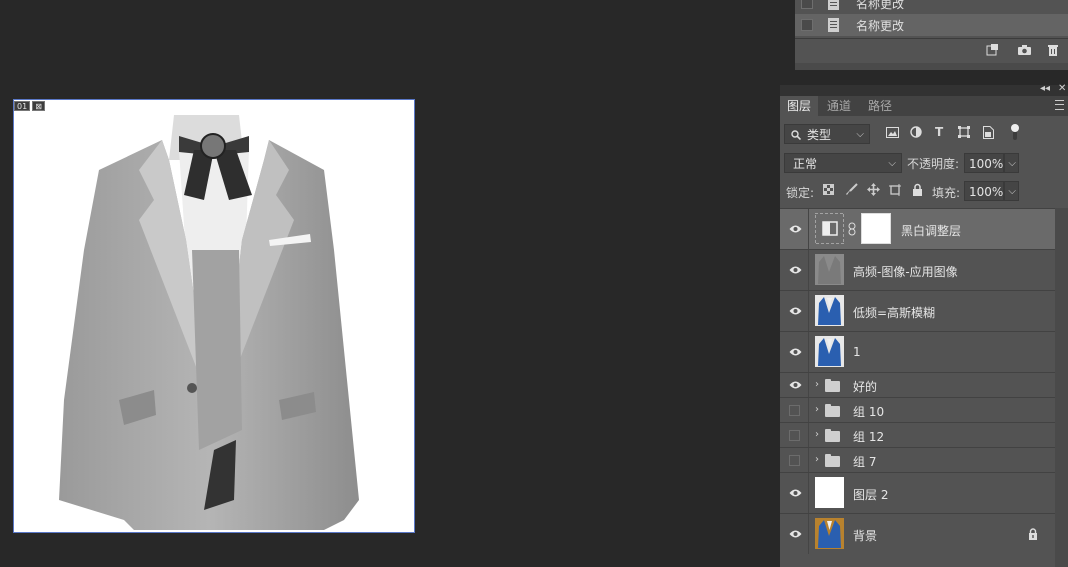  I want to click on opacity-slider-toggle: ⌵, so click(1011, 163).